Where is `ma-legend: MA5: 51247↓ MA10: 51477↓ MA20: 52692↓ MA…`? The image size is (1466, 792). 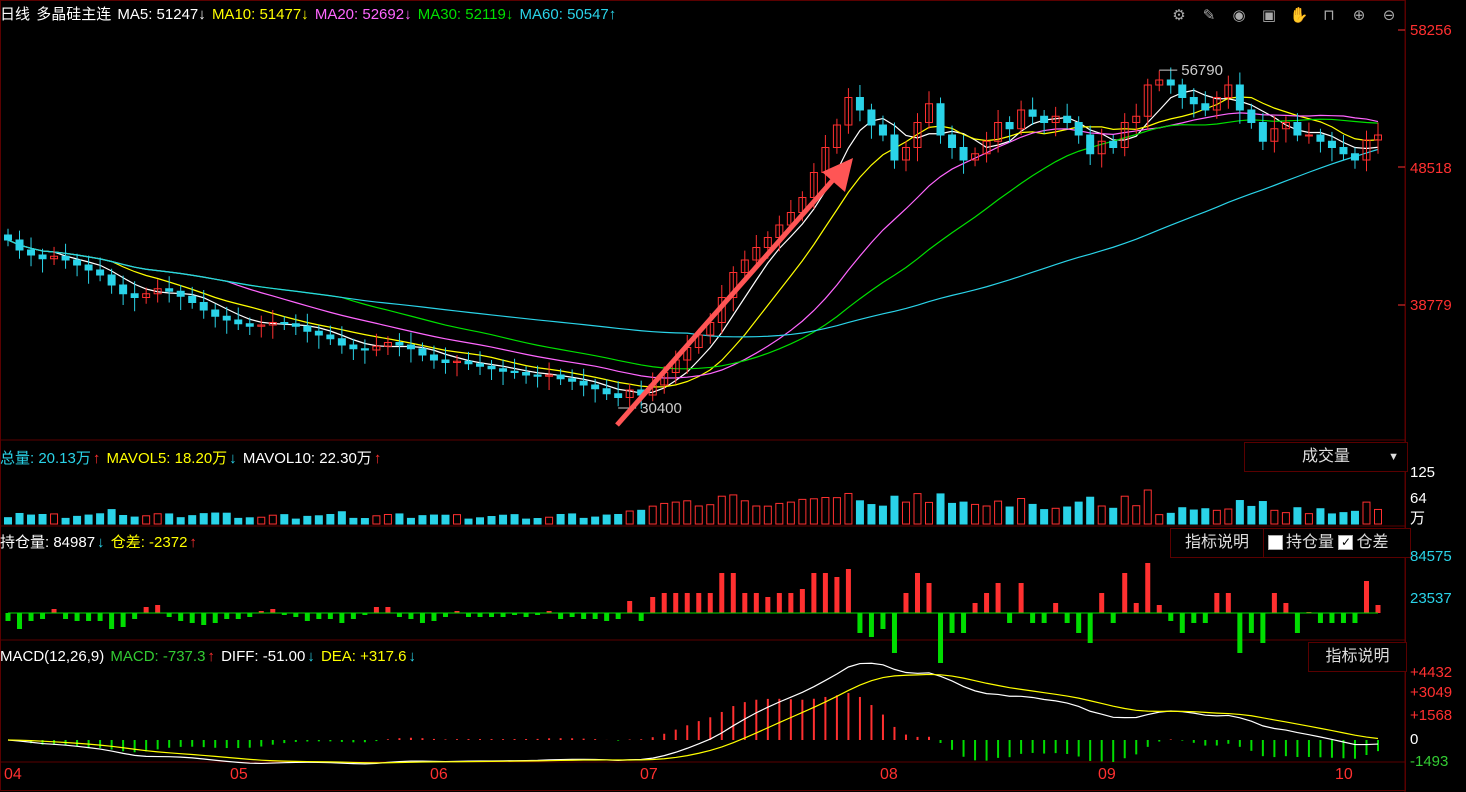
ma-legend: MA5: 51247↓ MA10: 51477↓ MA20: 52692↓ MA… is located at coordinates (367, 14).